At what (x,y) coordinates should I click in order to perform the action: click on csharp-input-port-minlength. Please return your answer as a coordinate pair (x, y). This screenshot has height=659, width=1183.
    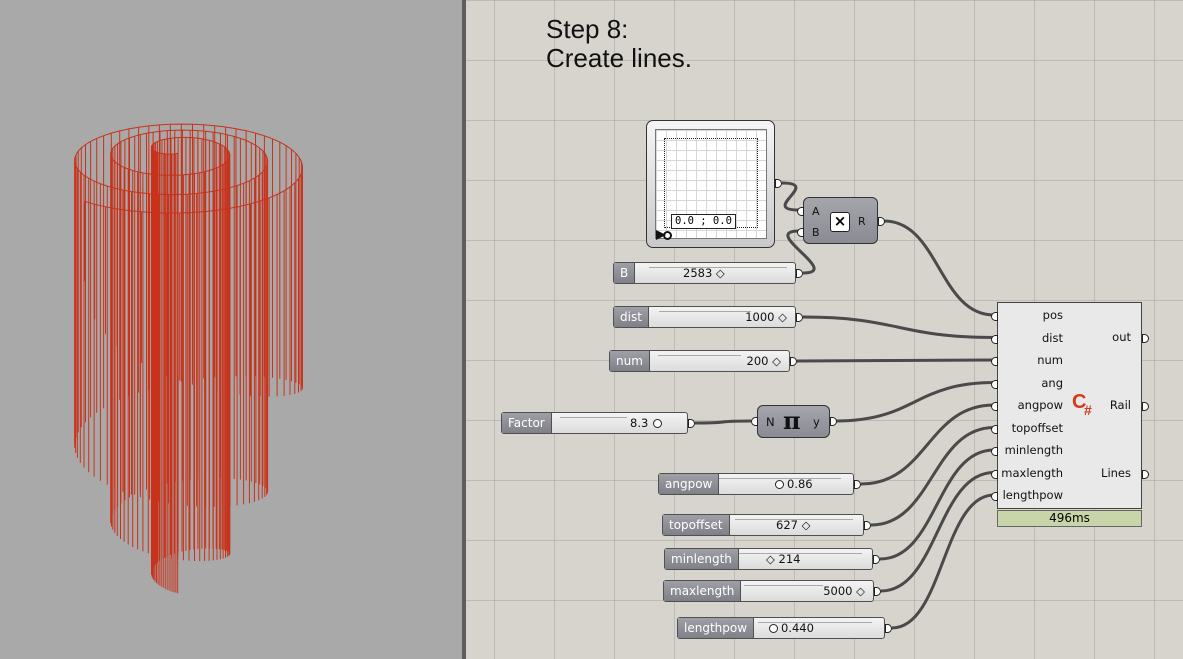
    Looking at the image, I should click on (994, 451).